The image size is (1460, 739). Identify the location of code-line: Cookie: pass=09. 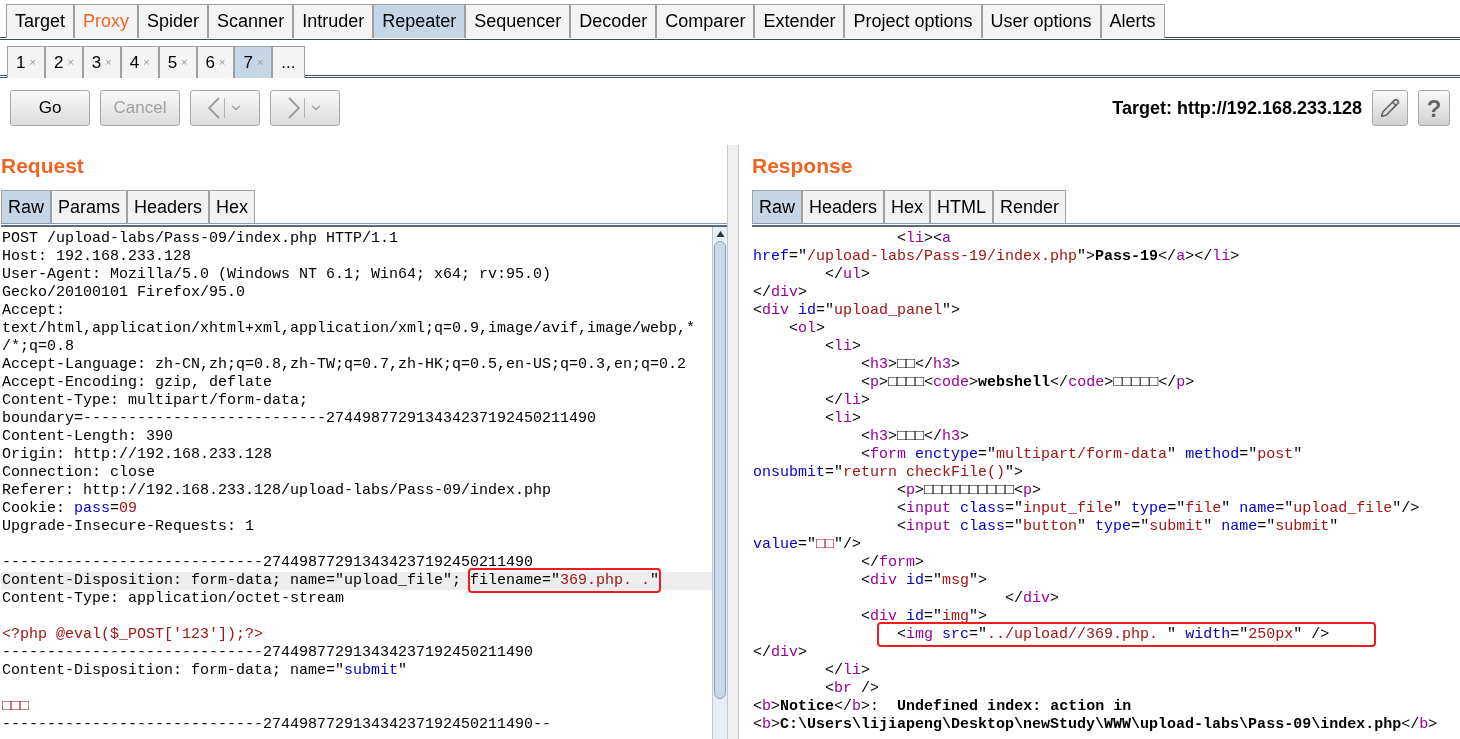
(70, 509).